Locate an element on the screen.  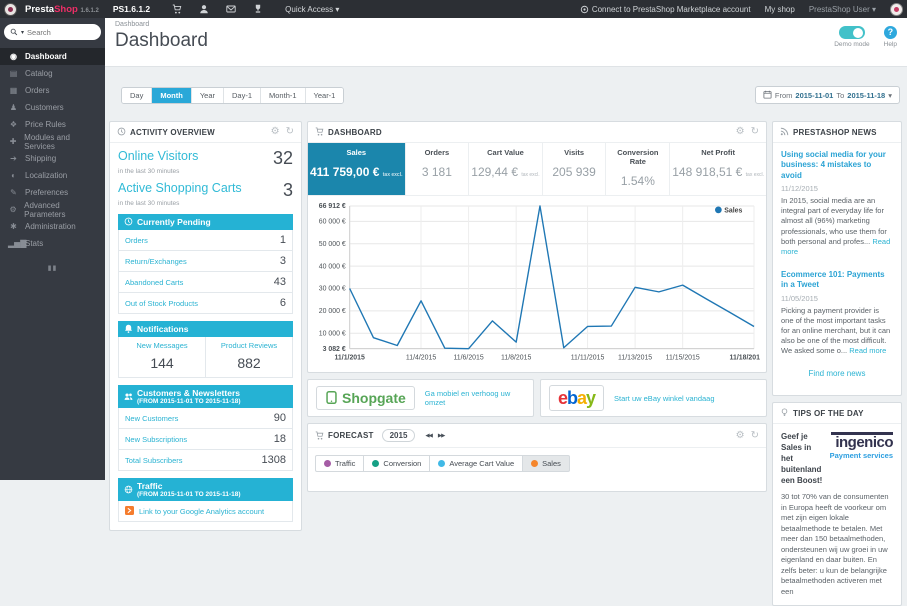
svg-text: 66 912 € is located at coordinates (332, 206).